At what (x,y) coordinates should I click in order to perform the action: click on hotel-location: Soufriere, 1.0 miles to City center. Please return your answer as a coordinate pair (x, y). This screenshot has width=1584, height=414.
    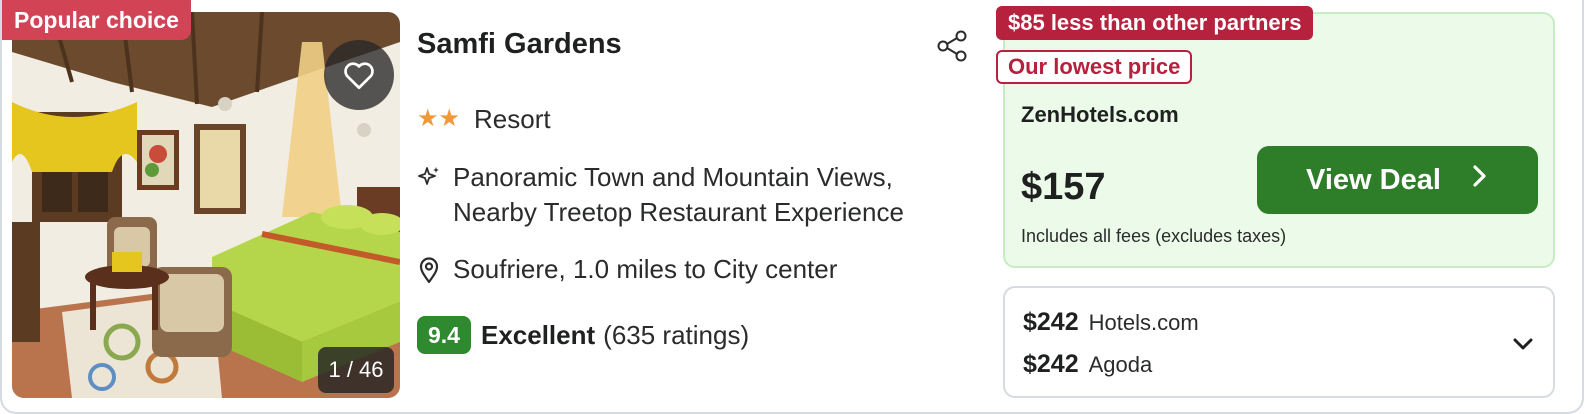
    Looking at the image, I should click on (645, 269).